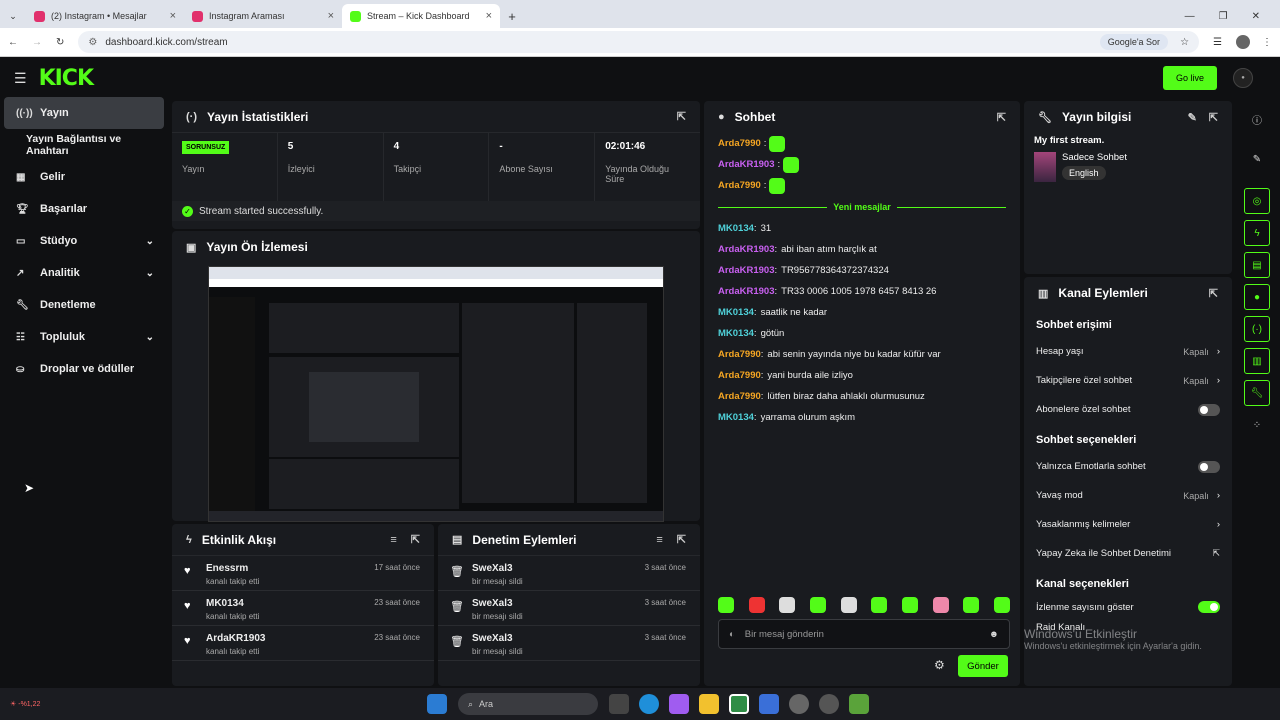 Image resolution: width=1280 pixels, height=720 pixels. Describe the element at coordinates (1128, 380) in the screenshot. I see `followers-only-setting: Takipçilere özel sohbet Kapalı ›` at that location.